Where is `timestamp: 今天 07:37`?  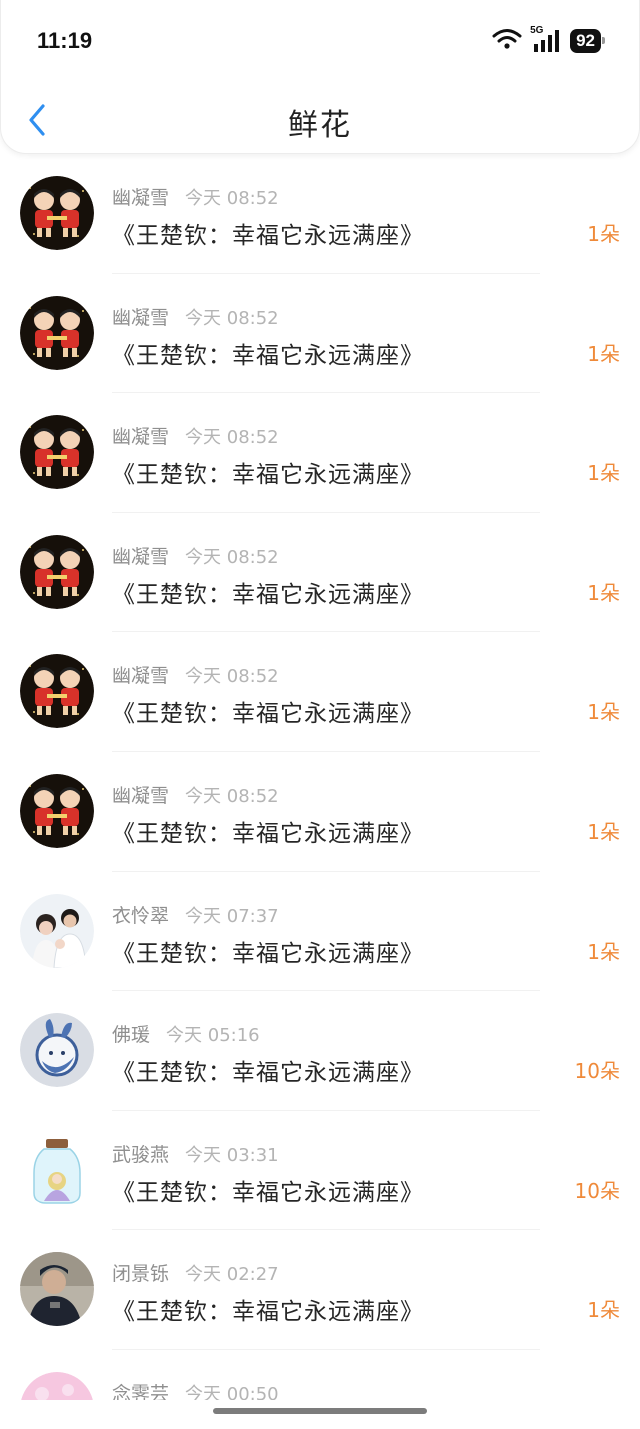
timestamp: 今天 07:37 is located at coordinates (232, 916).